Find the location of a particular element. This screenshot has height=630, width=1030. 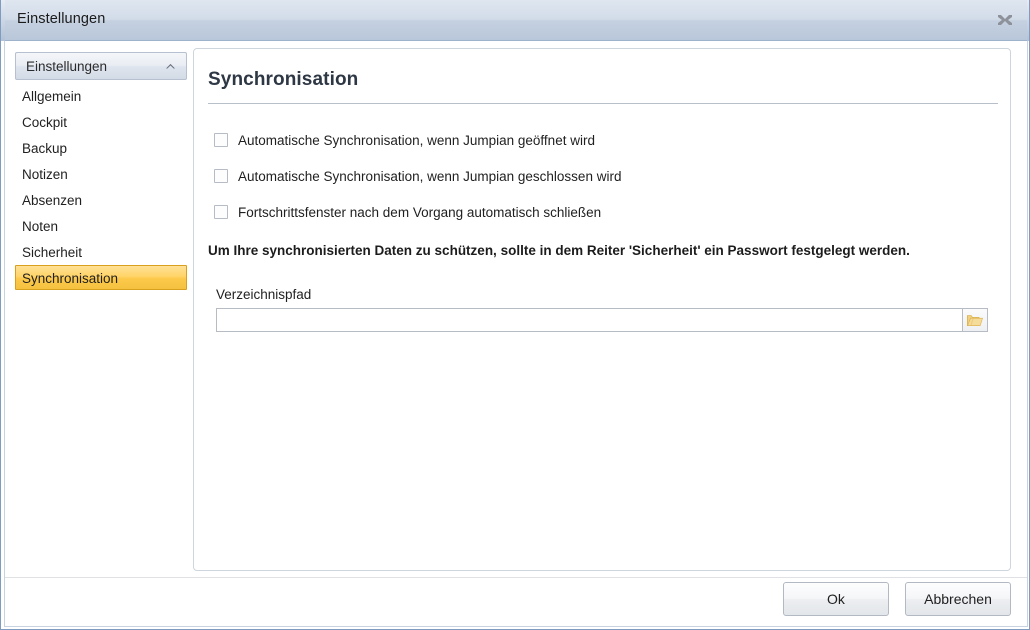

folder-icon is located at coordinates (975, 320).